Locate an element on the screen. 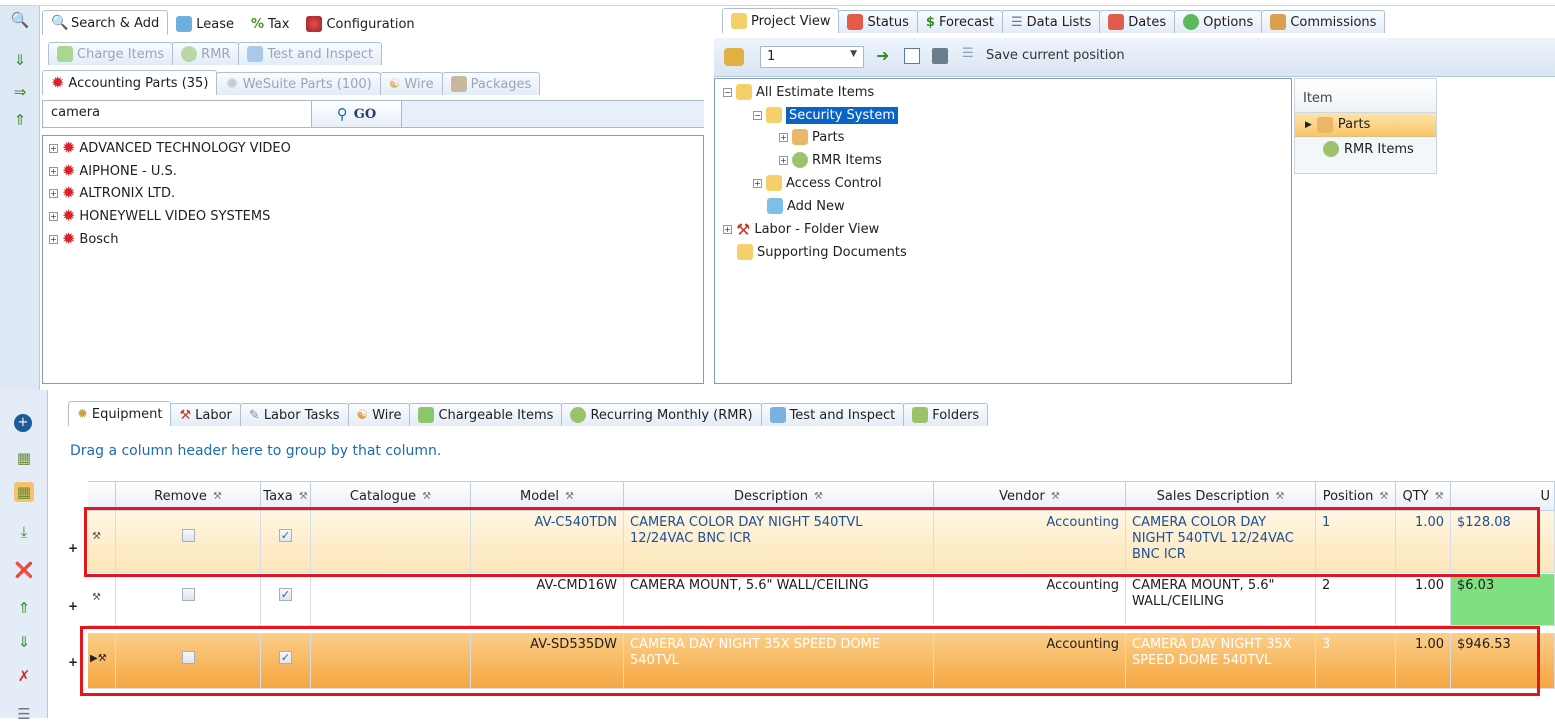  list-icon: ☰ is located at coordinates (24, 714).